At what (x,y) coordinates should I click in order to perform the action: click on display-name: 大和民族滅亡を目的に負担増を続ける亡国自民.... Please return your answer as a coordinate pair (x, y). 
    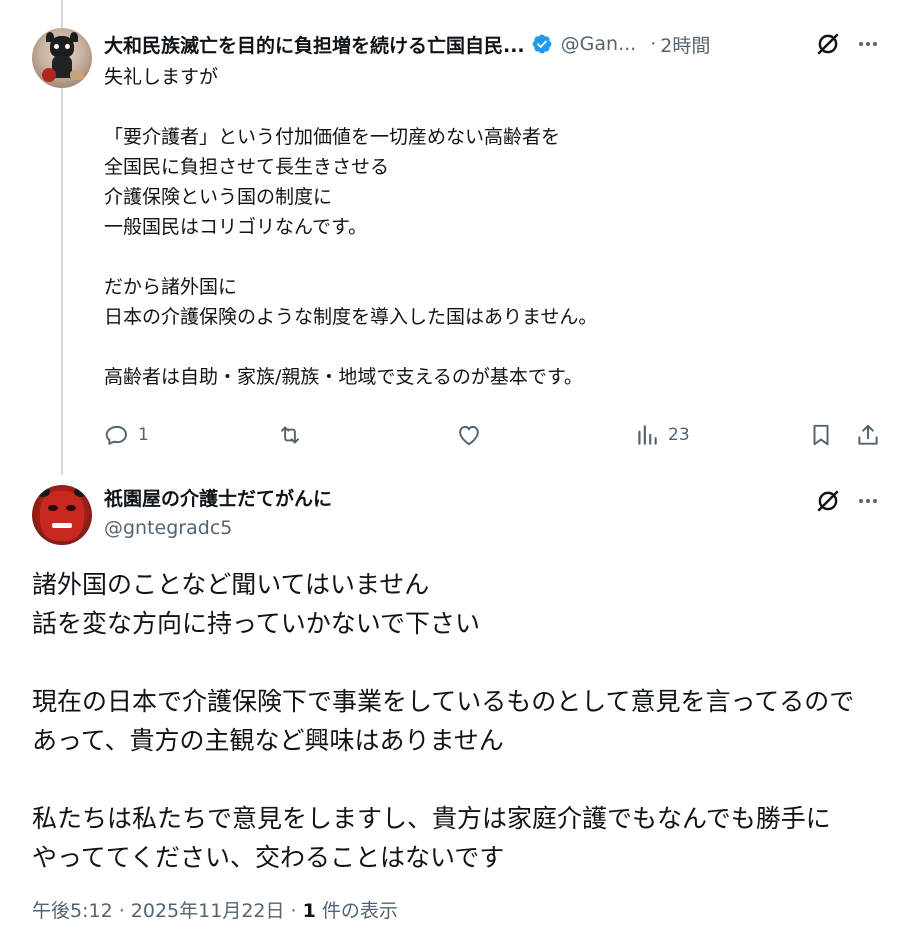
    Looking at the image, I should click on (314, 44).